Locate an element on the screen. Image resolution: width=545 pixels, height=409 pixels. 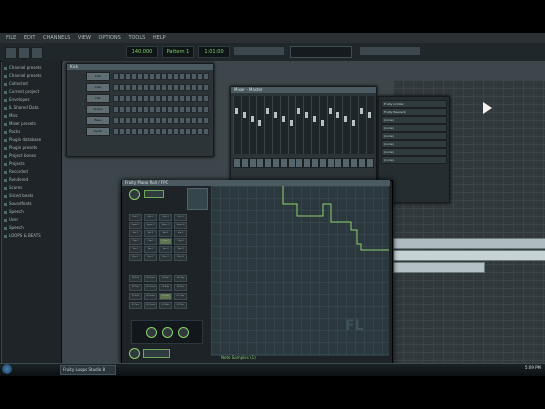
drum-pad: Clap 1 is located at coordinates (135, 241).